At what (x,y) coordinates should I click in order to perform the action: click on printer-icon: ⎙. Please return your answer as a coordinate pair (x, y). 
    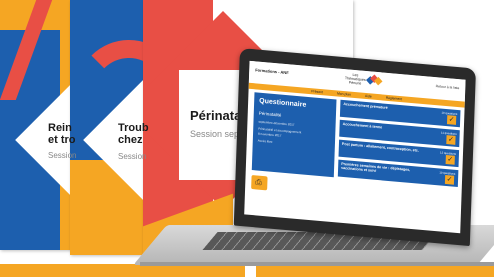
    Looking at the image, I should click on (258, 182).